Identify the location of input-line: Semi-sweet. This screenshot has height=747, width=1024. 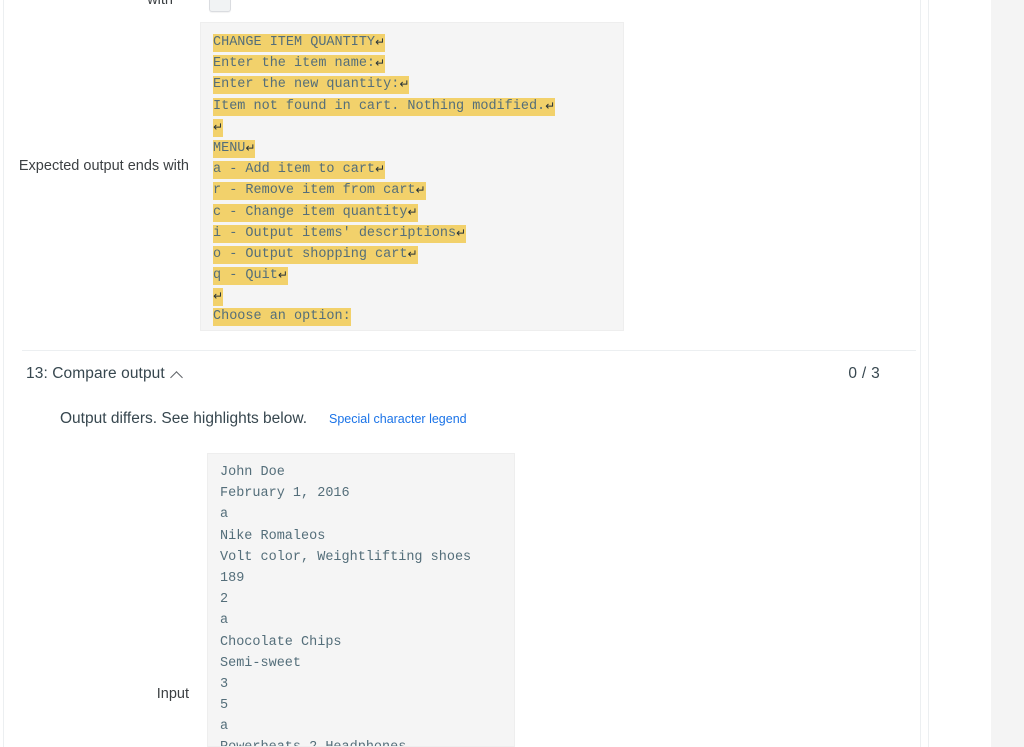
(261, 663).